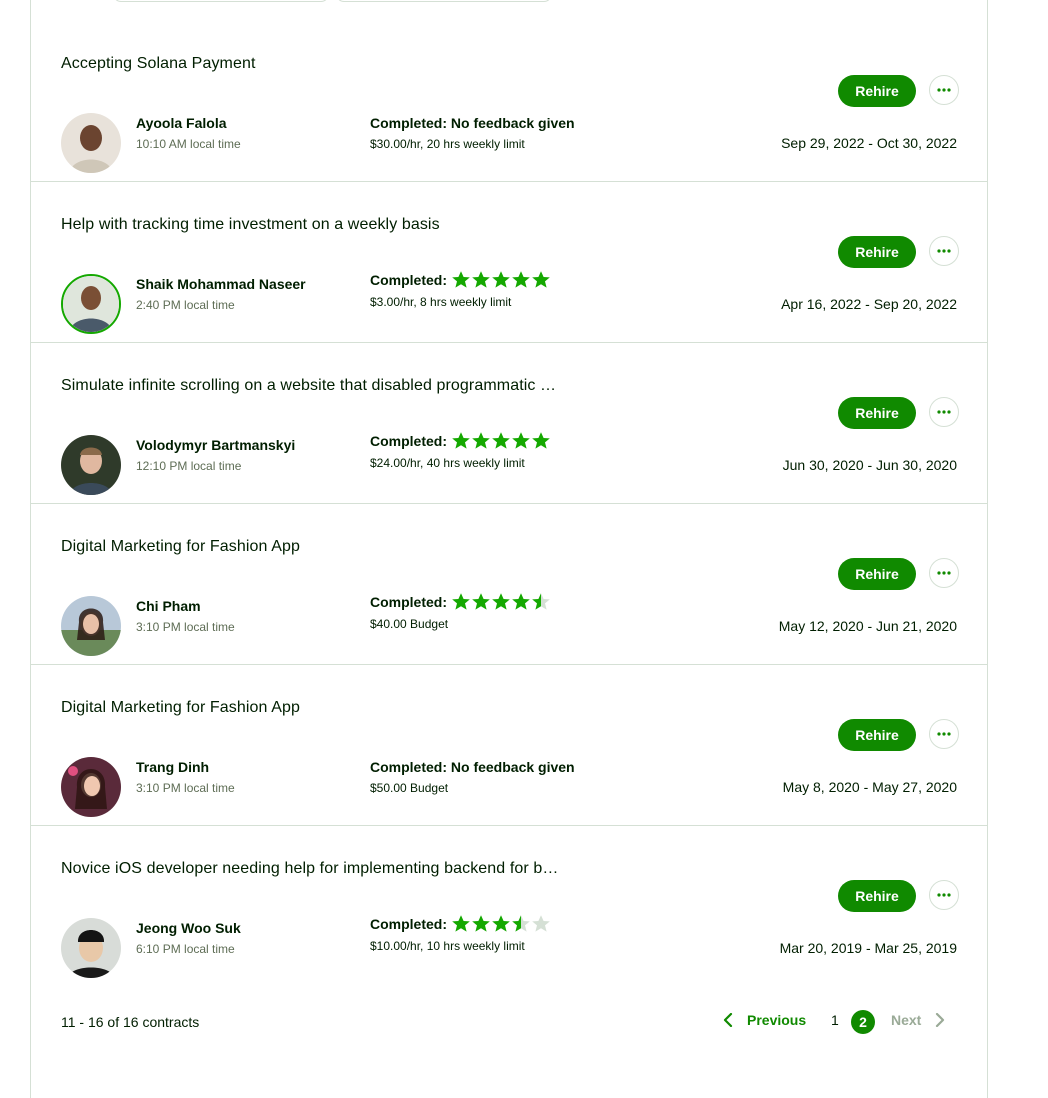 The height and width of the screenshot is (1098, 1048). Describe the element at coordinates (172, 767) in the screenshot. I see `freelancer-name: Trang Dinh` at that location.